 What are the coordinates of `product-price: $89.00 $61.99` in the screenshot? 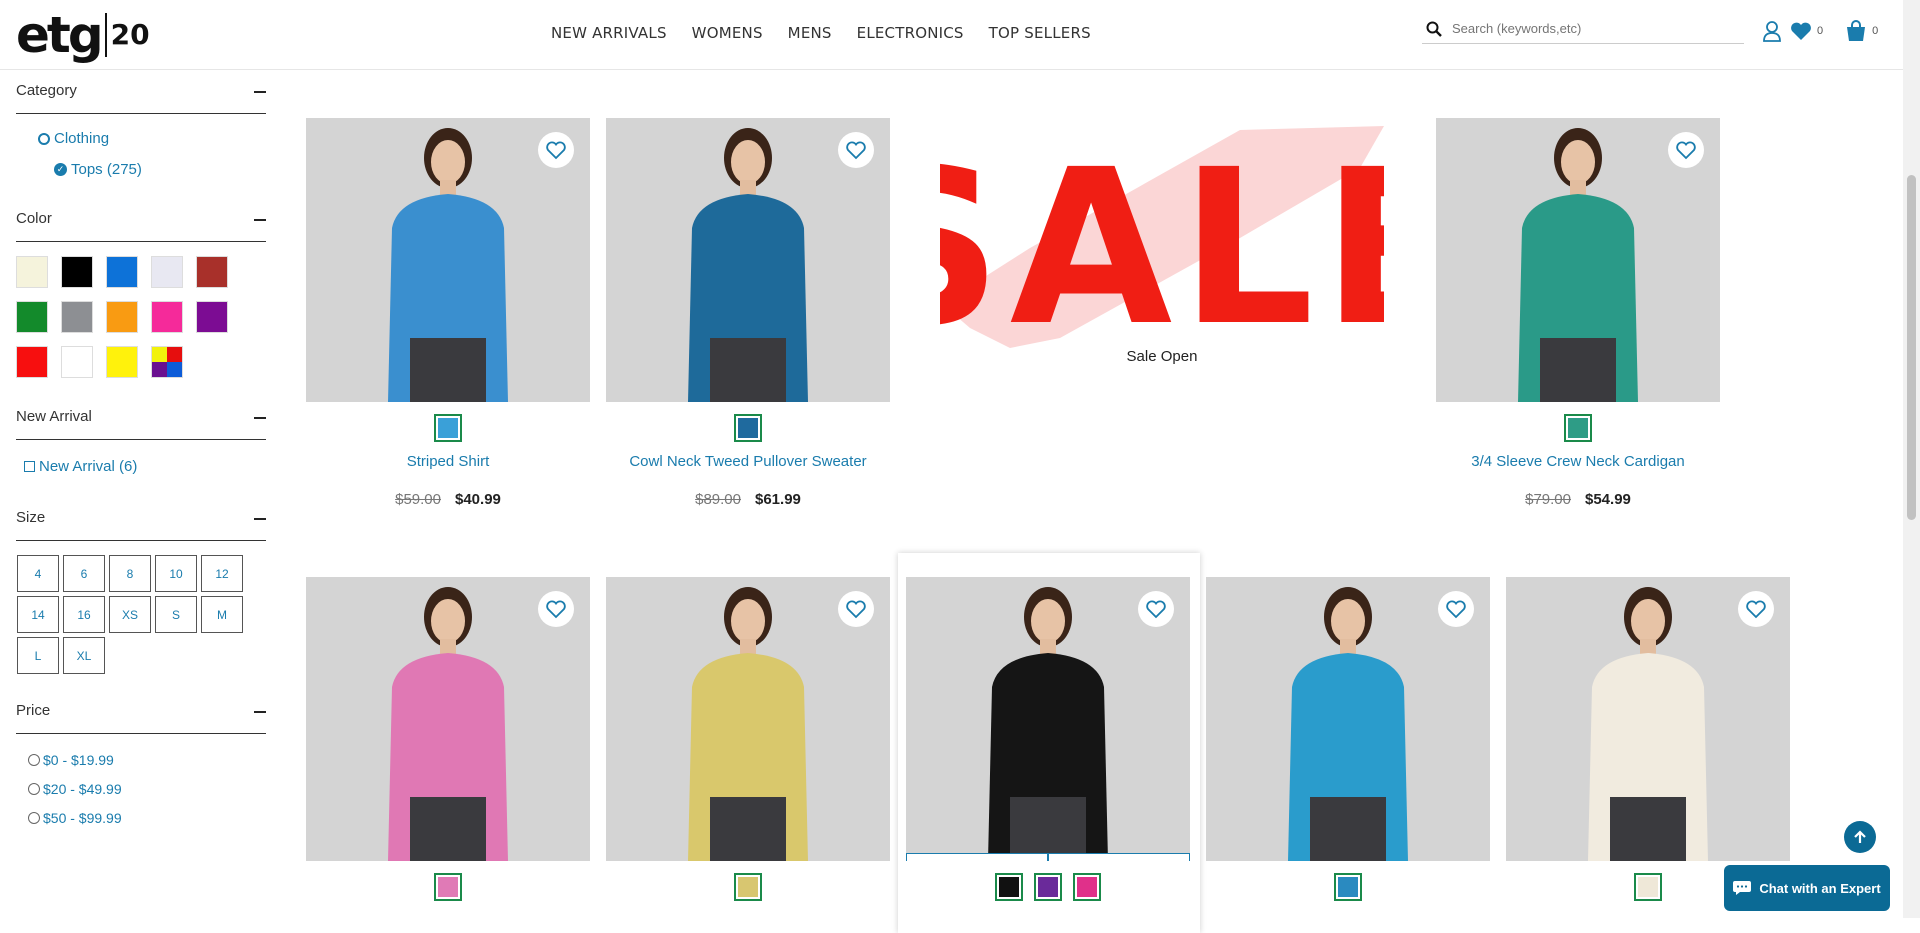 It's located at (748, 499).